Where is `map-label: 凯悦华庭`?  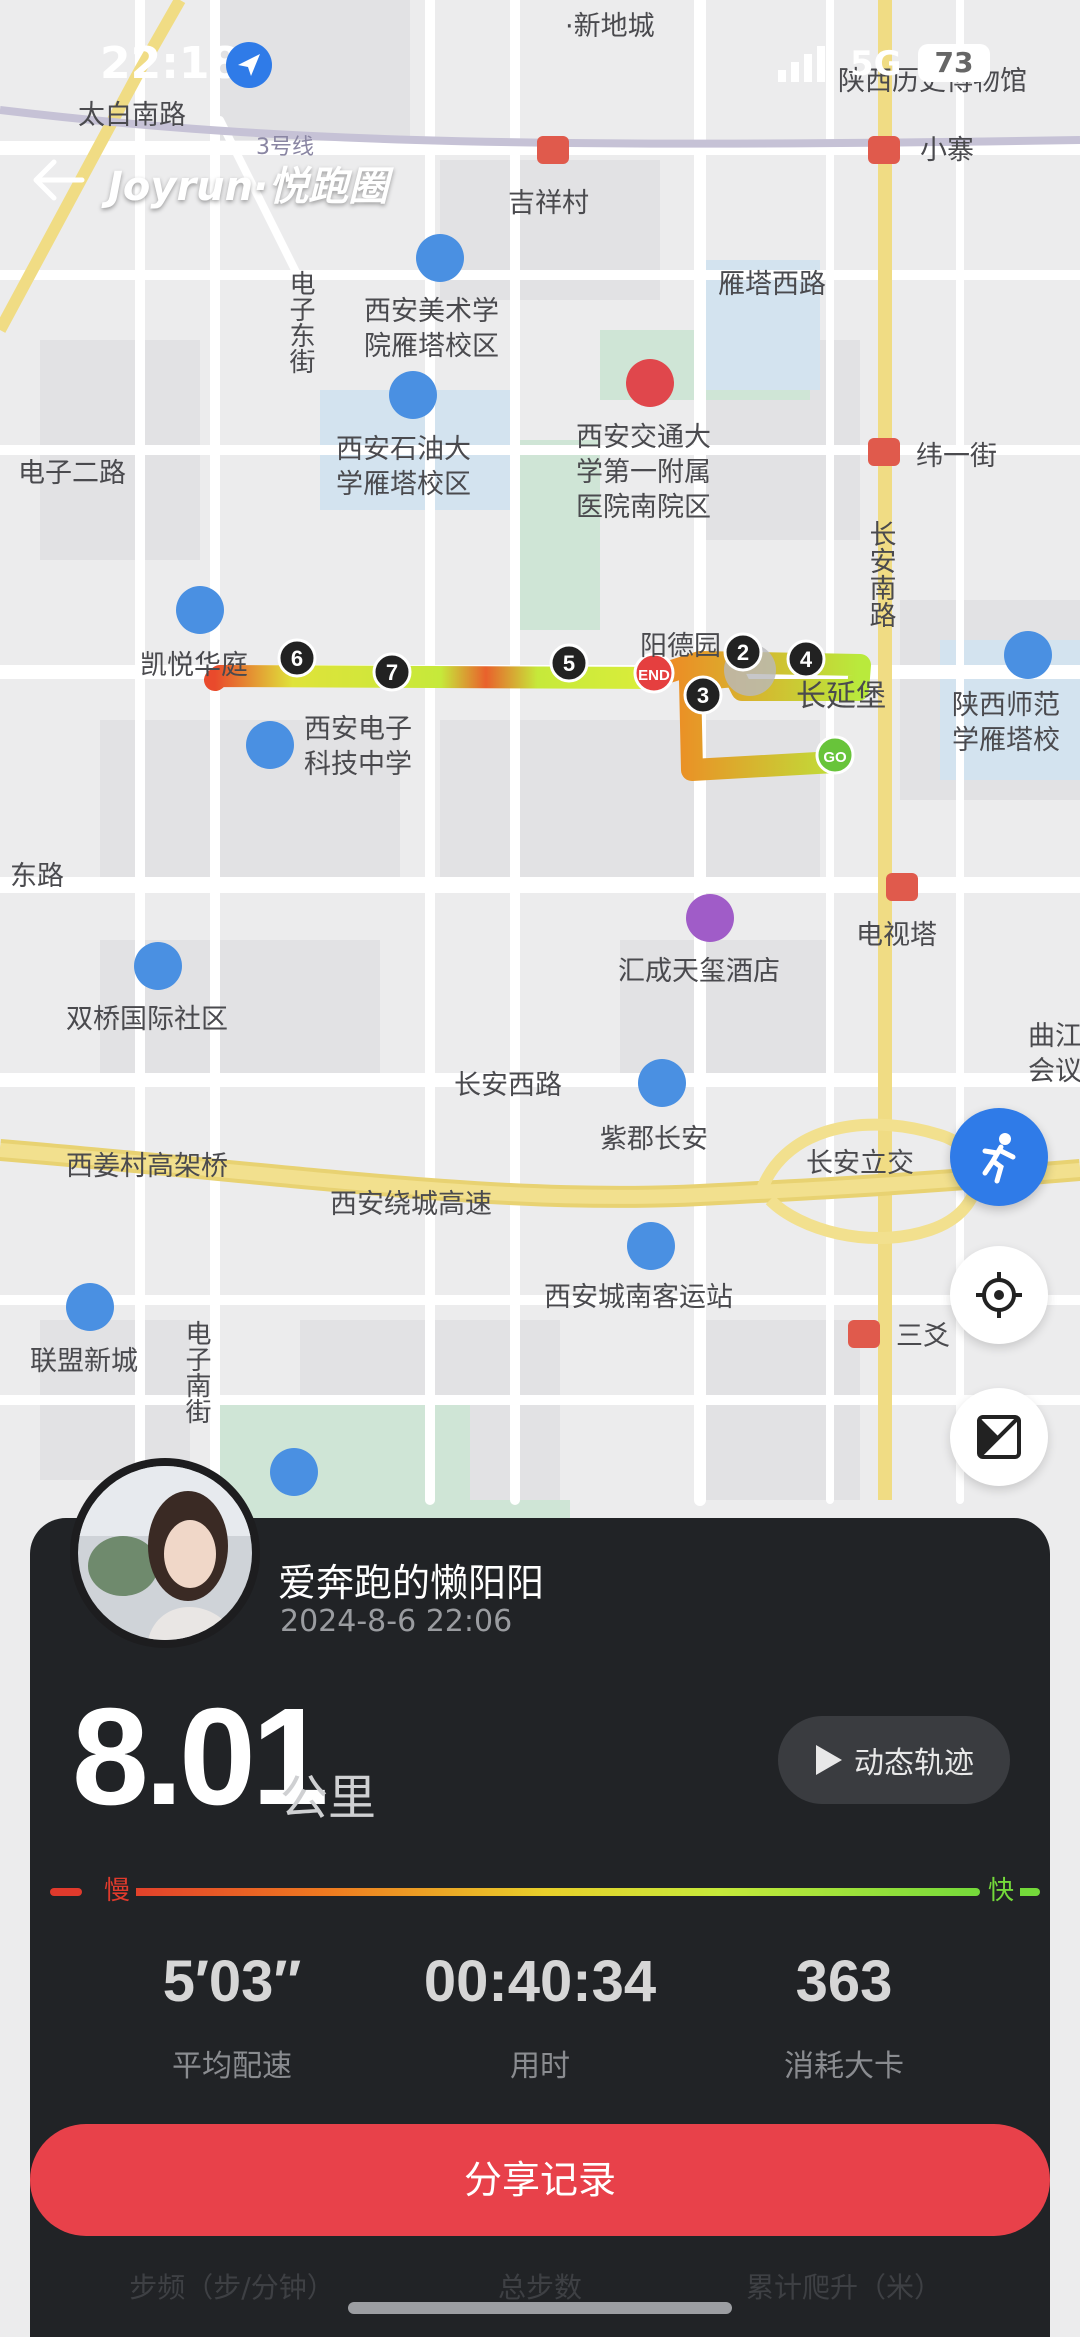 map-label: 凯悦华庭 is located at coordinates (194, 665).